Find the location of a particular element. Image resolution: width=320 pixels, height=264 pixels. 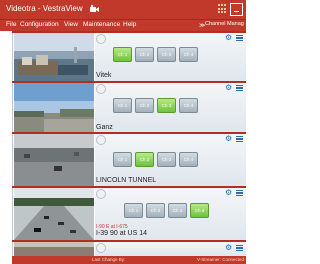

camera-feed-row: ⚙ Ch 1 Ch 2 Ch 3 Ch 4 Ganz is located at coordinates (129, 106).